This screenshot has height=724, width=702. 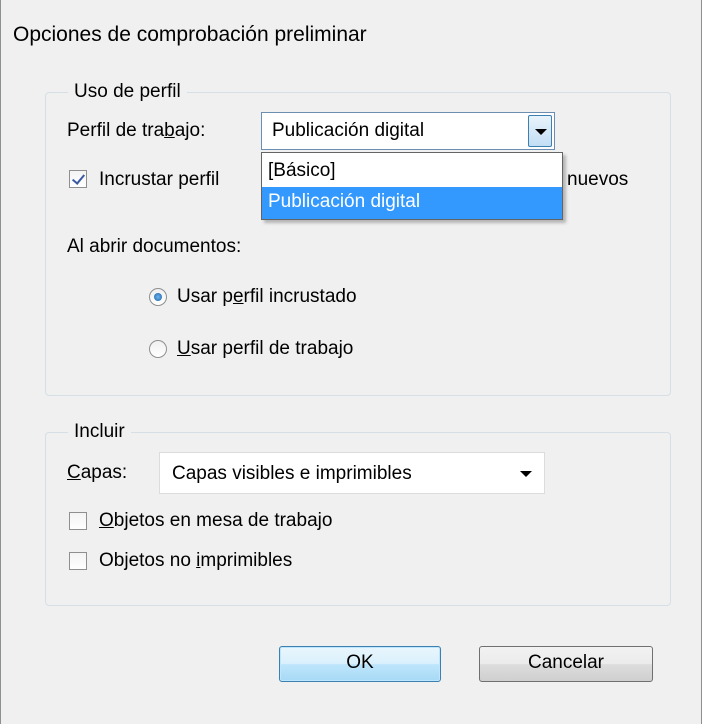 I want to click on layers-value: Capas visibles e imprimibles, so click(x=292, y=473).